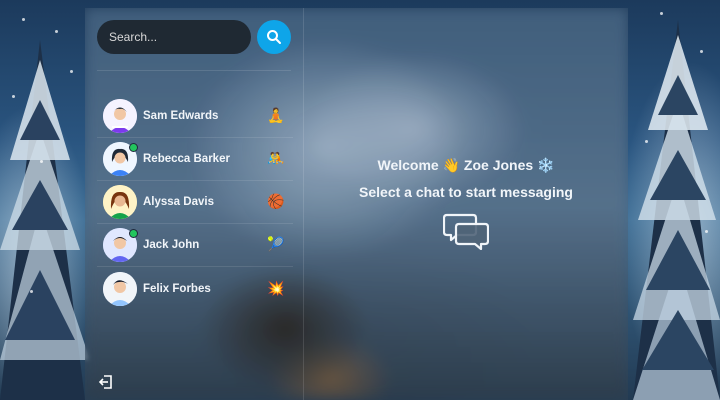  Describe the element at coordinates (276, 202) in the screenshot. I see `activity-emoji-icon: 🏀` at that location.